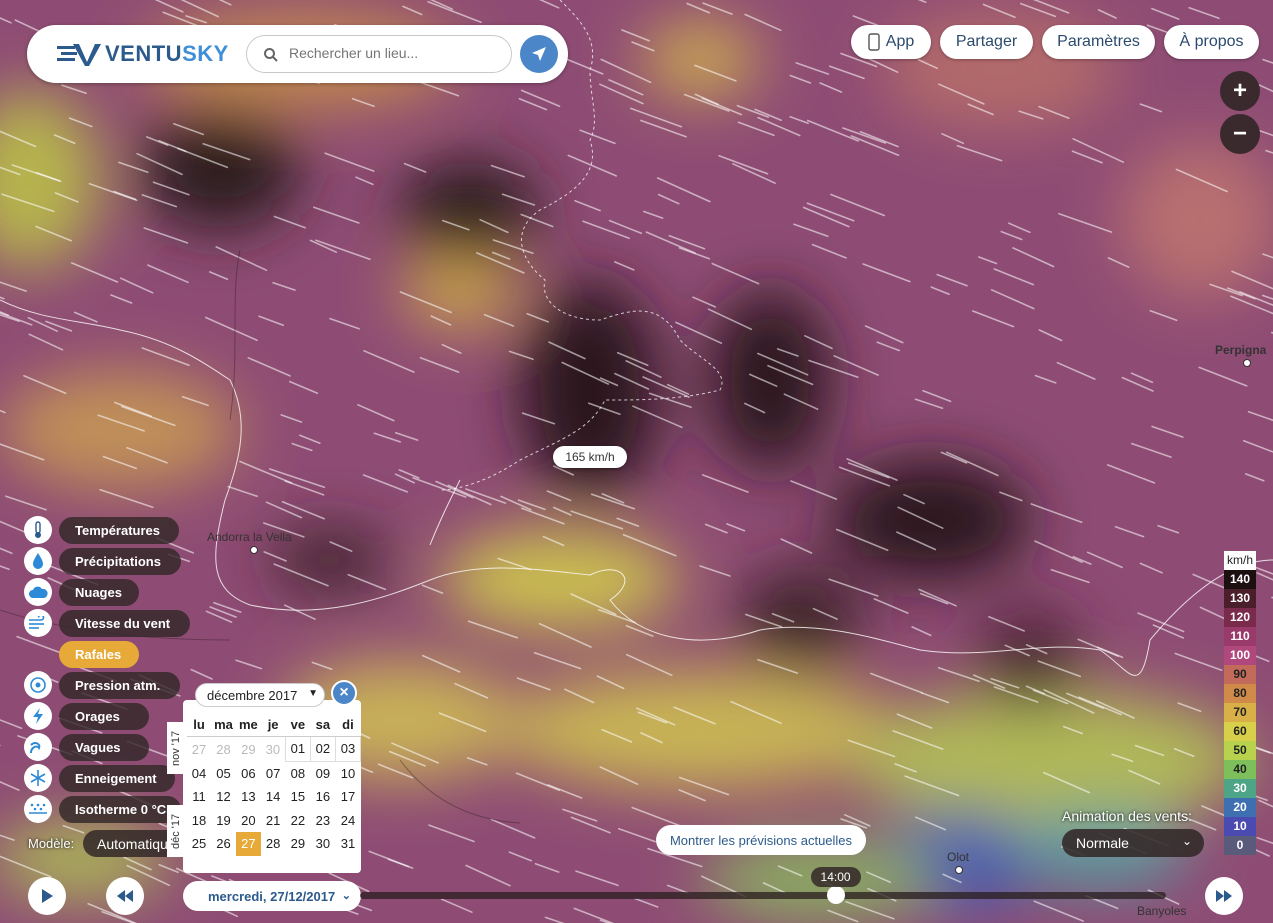 The width and height of the screenshot is (1273, 923). Describe the element at coordinates (1161, 911) in the screenshot. I see `place-banyoles: Banyoles` at that location.